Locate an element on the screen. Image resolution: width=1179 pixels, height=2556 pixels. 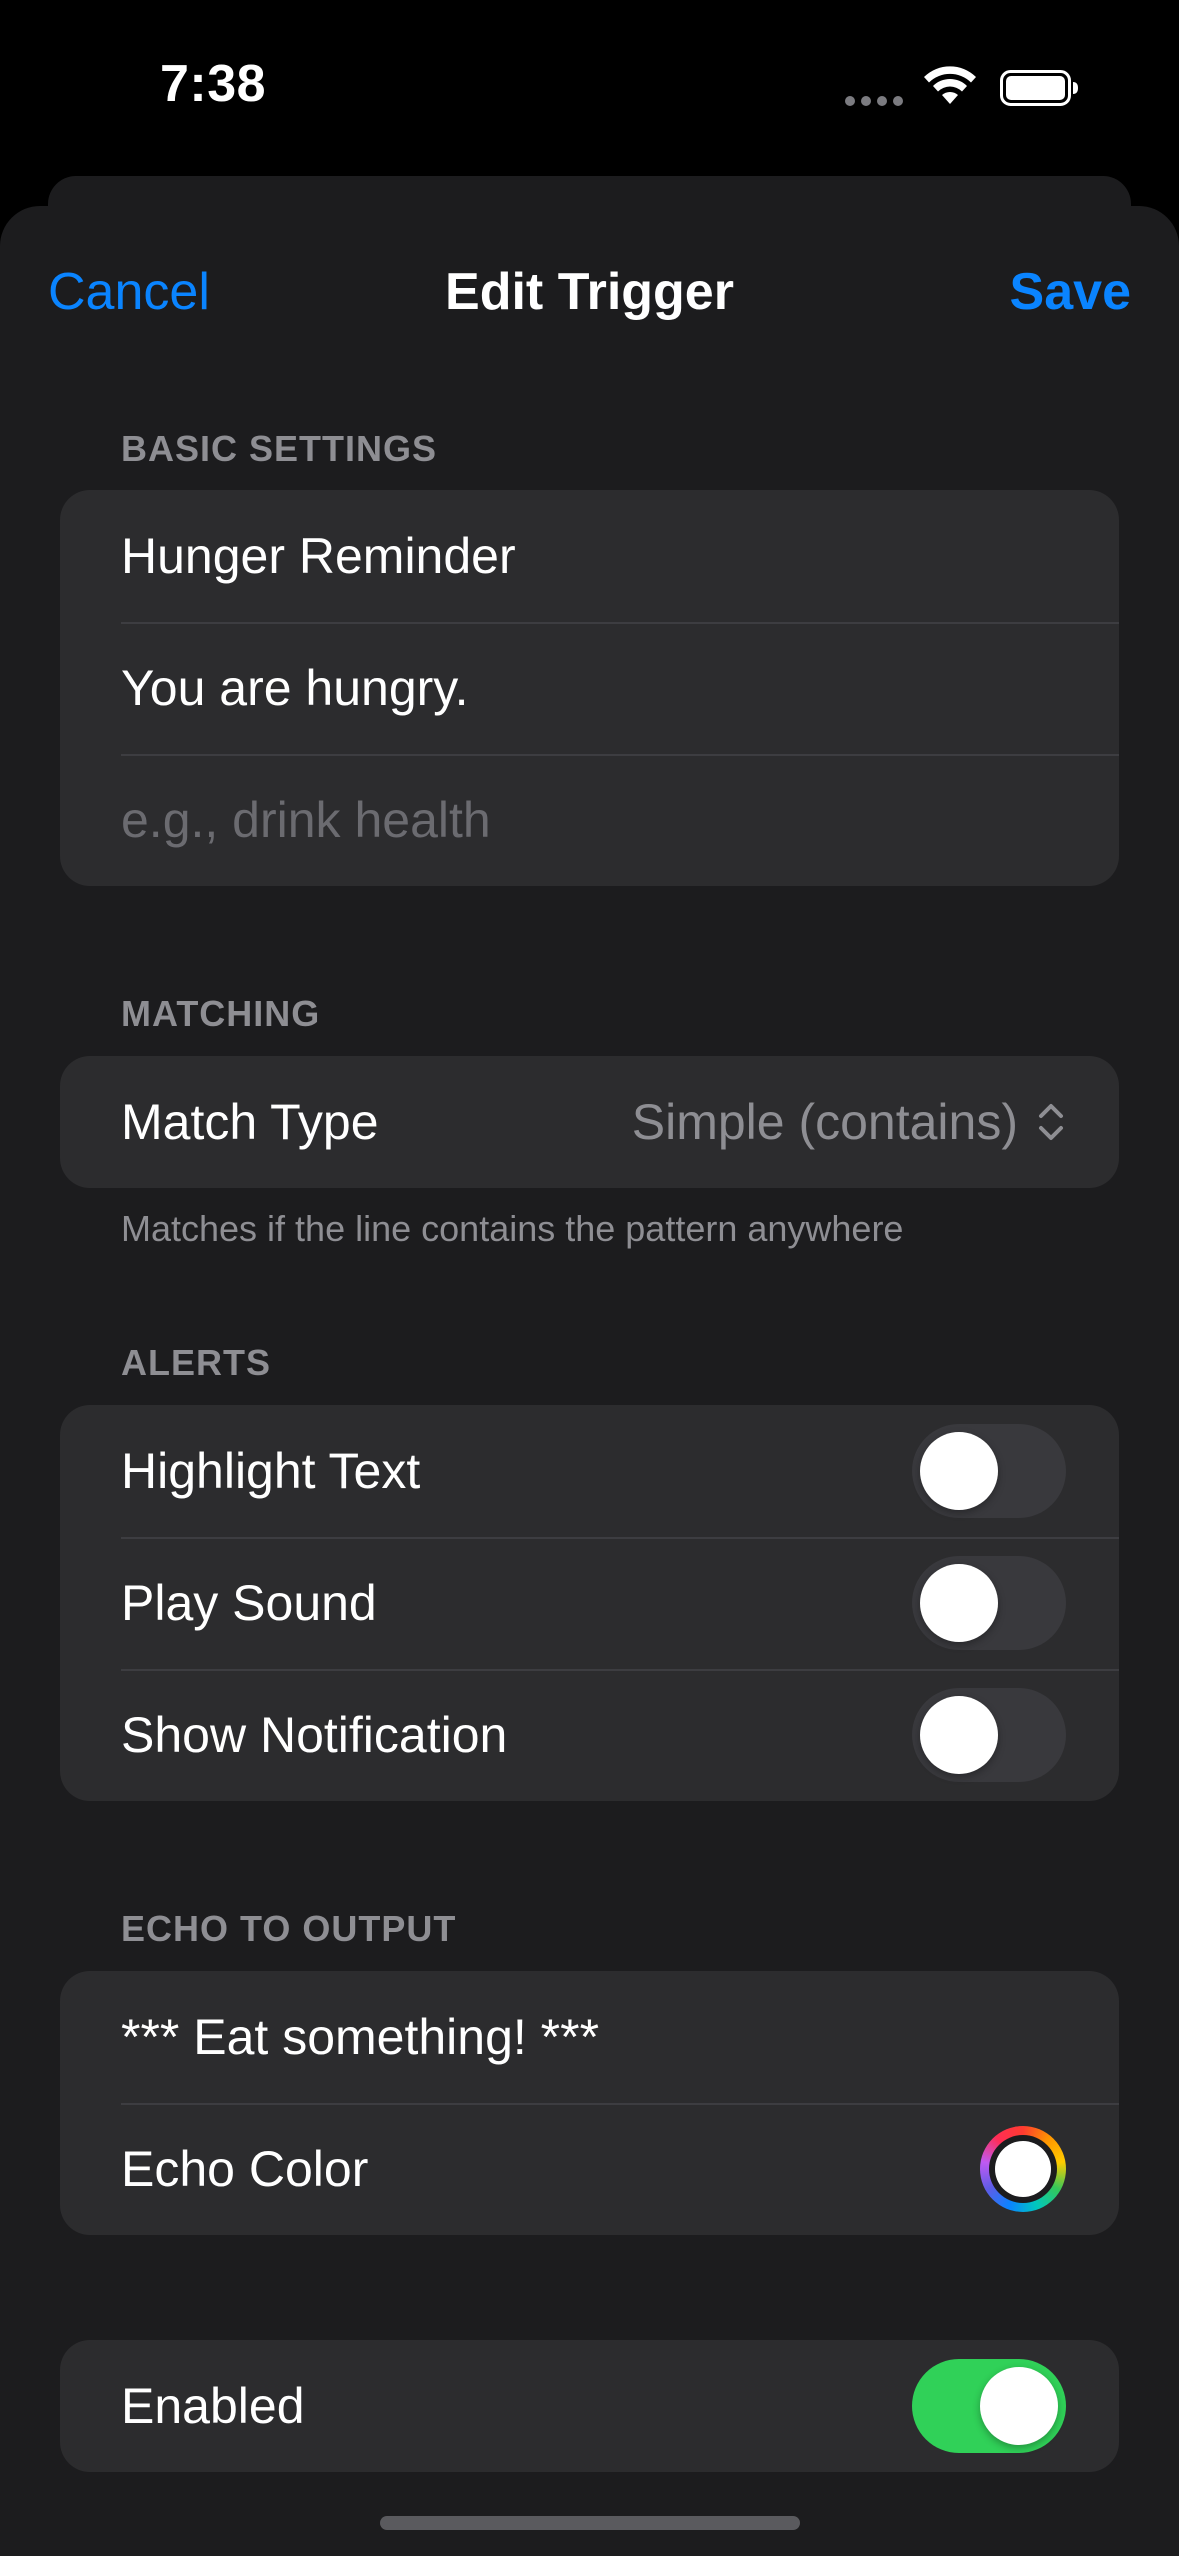
trigger-command-field: e.g., drink health is located at coordinates (589, 820).